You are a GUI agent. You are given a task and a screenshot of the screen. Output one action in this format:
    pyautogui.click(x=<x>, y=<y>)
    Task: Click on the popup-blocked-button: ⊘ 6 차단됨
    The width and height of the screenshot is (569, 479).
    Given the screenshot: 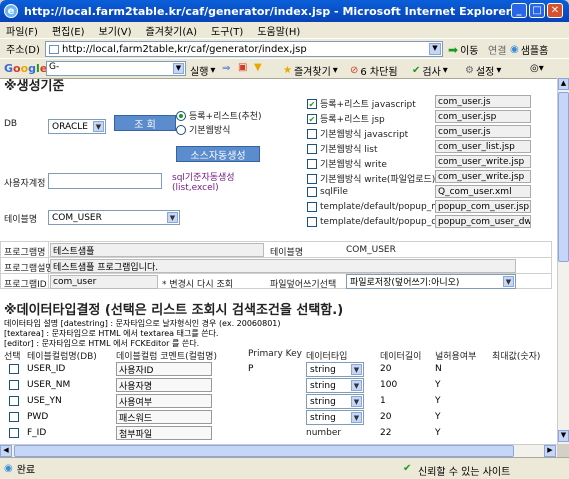 What is the action you would take?
    pyautogui.click(x=374, y=70)
    